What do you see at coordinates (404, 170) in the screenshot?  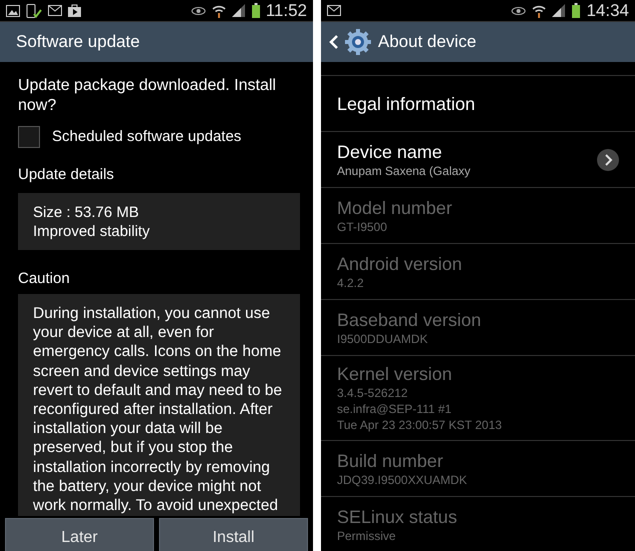 I see `list-item-value: Anupam Saxena (Galaxy` at bounding box center [404, 170].